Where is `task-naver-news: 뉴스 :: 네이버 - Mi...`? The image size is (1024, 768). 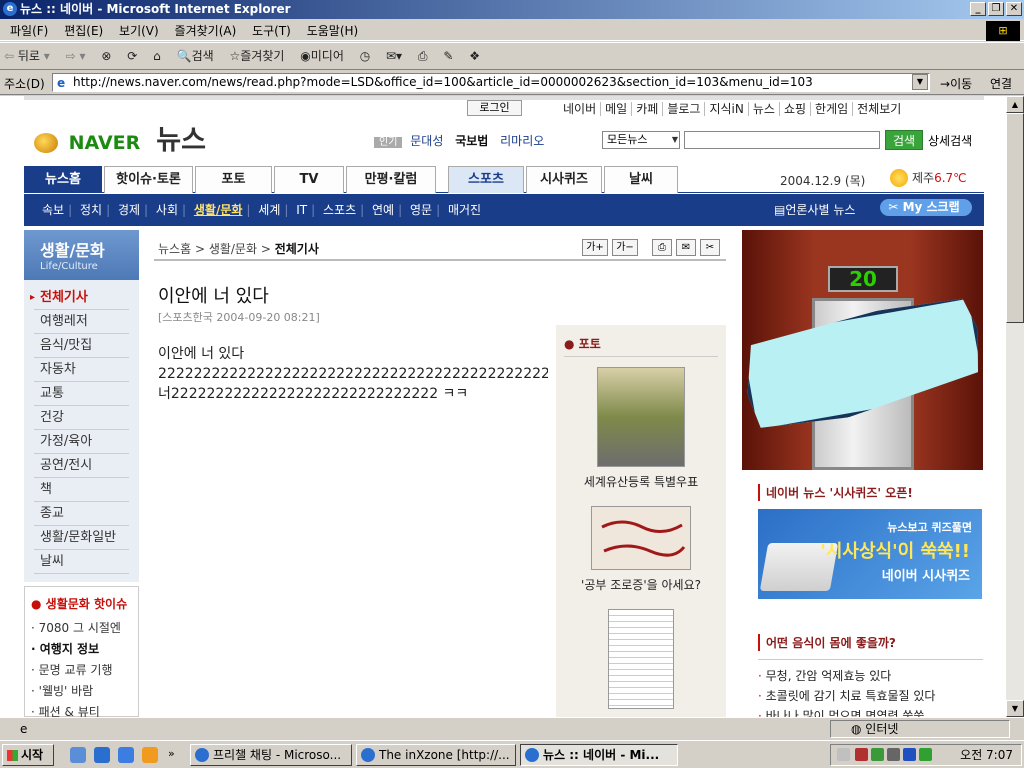
task-naver-news: 뉴스 :: 네이버 - Mi... is located at coordinates (599, 755).